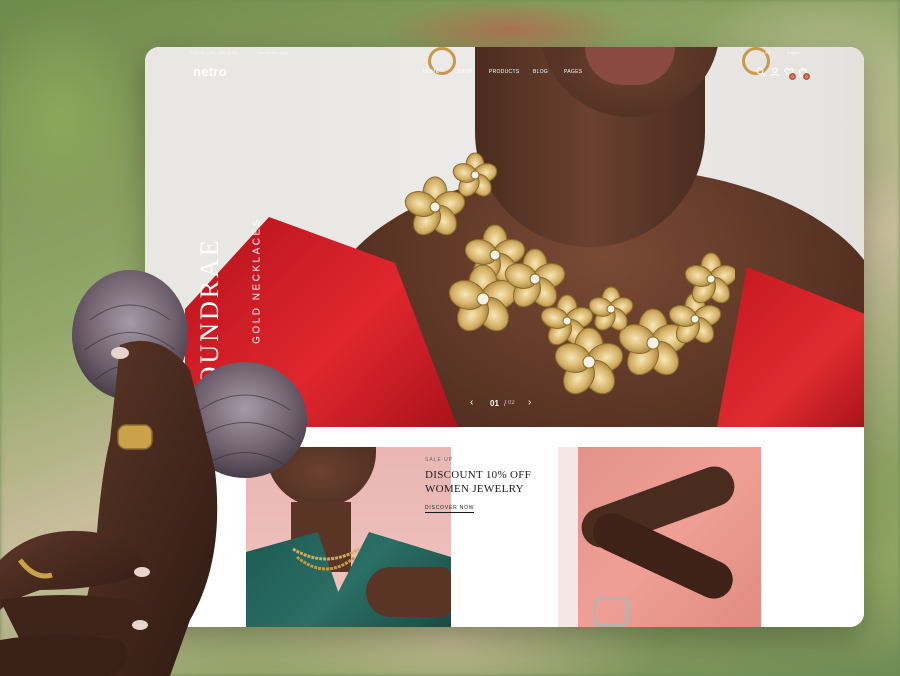 The width and height of the screenshot is (900, 676). What do you see at coordinates (573, 72) in the screenshot?
I see `nav-item-pages: PAGES` at bounding box center [573, 72].